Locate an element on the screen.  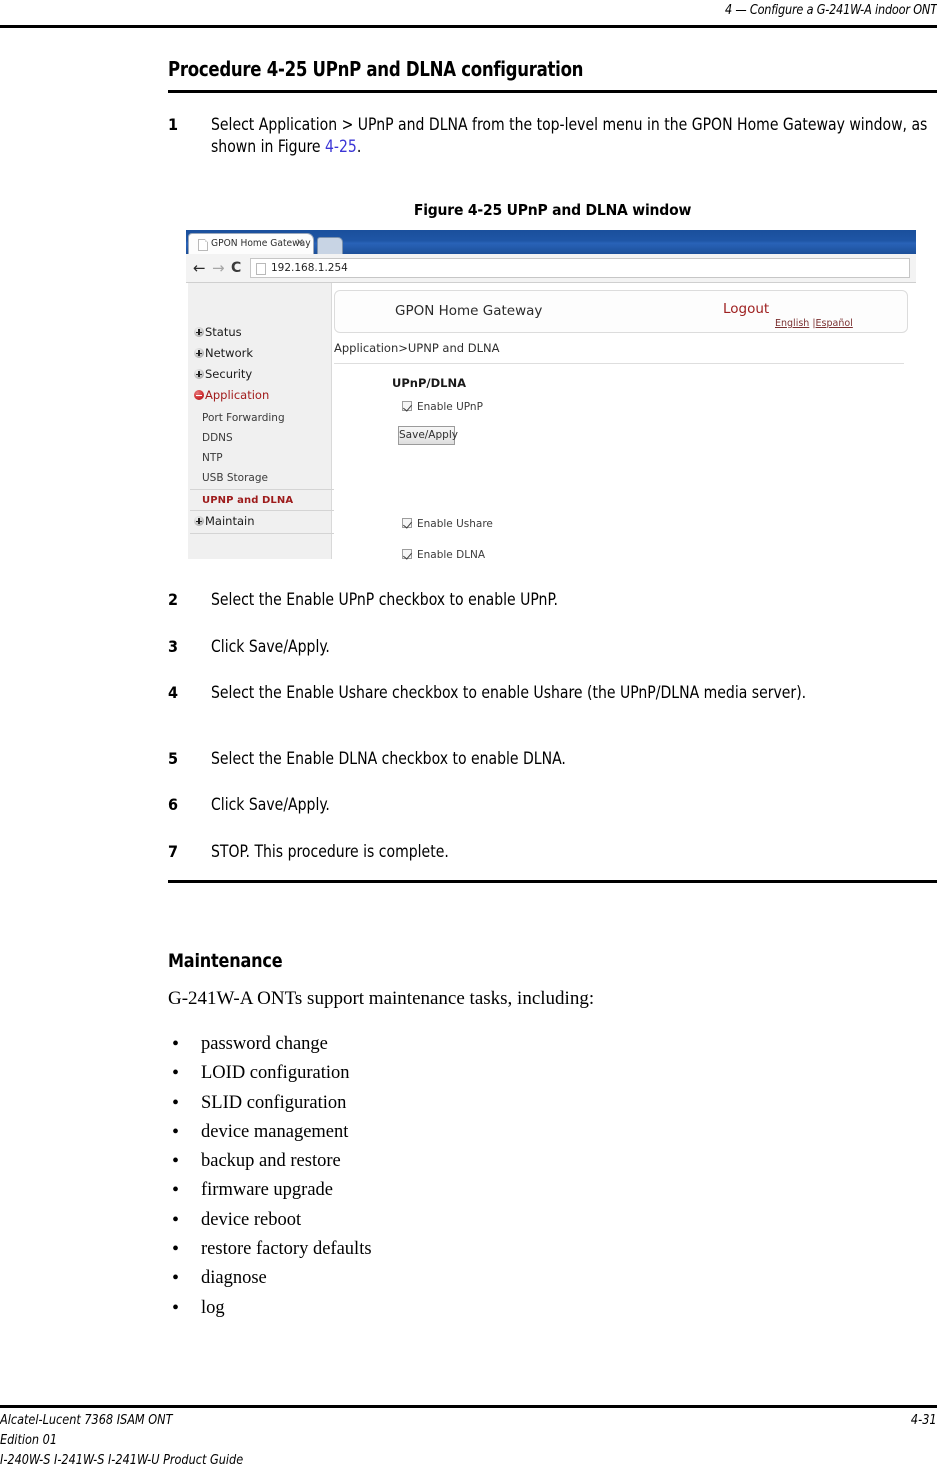
procedure-step-6: 6 Click Save/Apply. is located at coordinates (552, 805).